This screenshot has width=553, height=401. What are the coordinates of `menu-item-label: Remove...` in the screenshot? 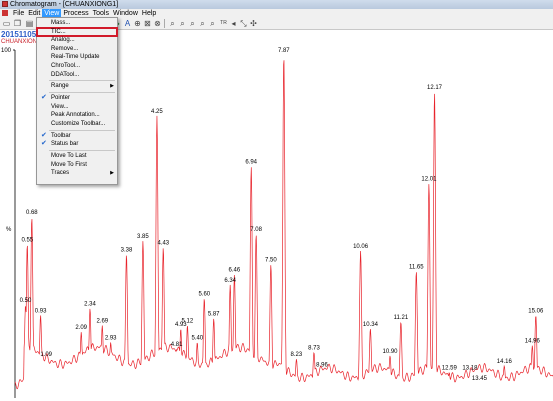 It's located at (65, 48).